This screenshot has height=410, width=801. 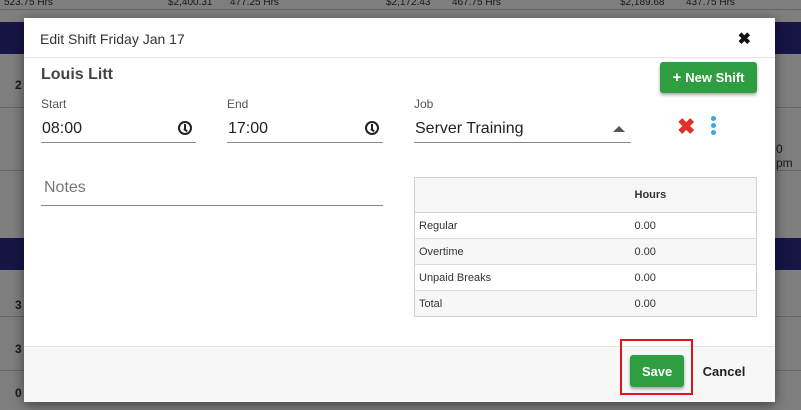 I want to click on start-label: Start, so click(x=54, y=104).